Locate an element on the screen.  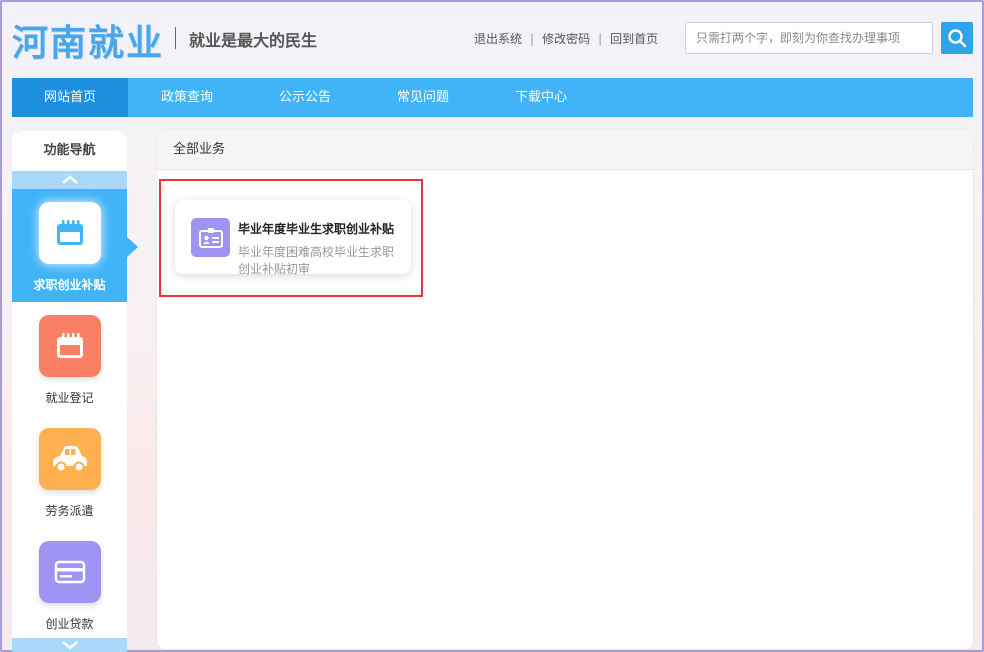
chevron-up-icon is located at coordinates (69, 179).